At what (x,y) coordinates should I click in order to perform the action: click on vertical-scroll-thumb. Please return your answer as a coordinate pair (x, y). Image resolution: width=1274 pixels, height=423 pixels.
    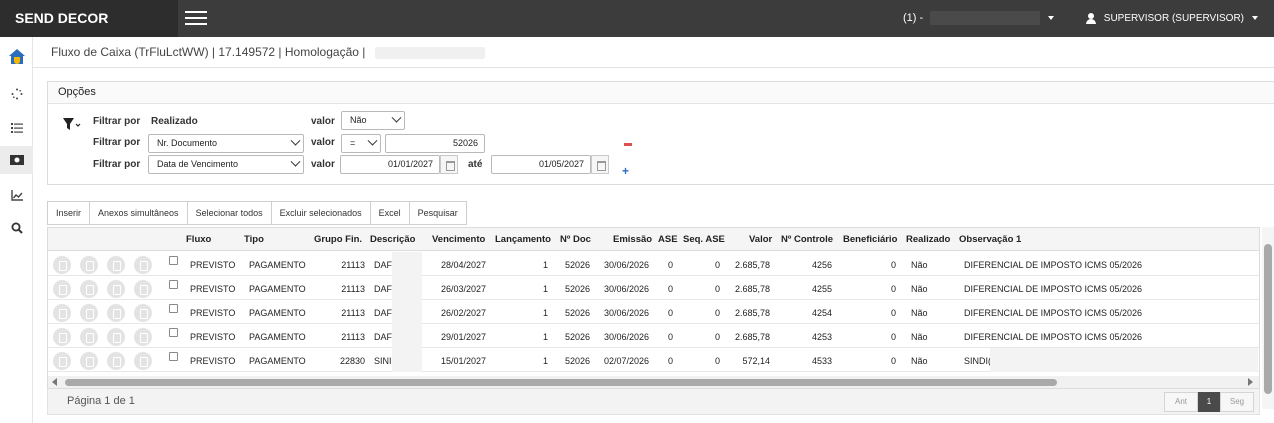
    Looking at the image, I should click on (1268, 319).